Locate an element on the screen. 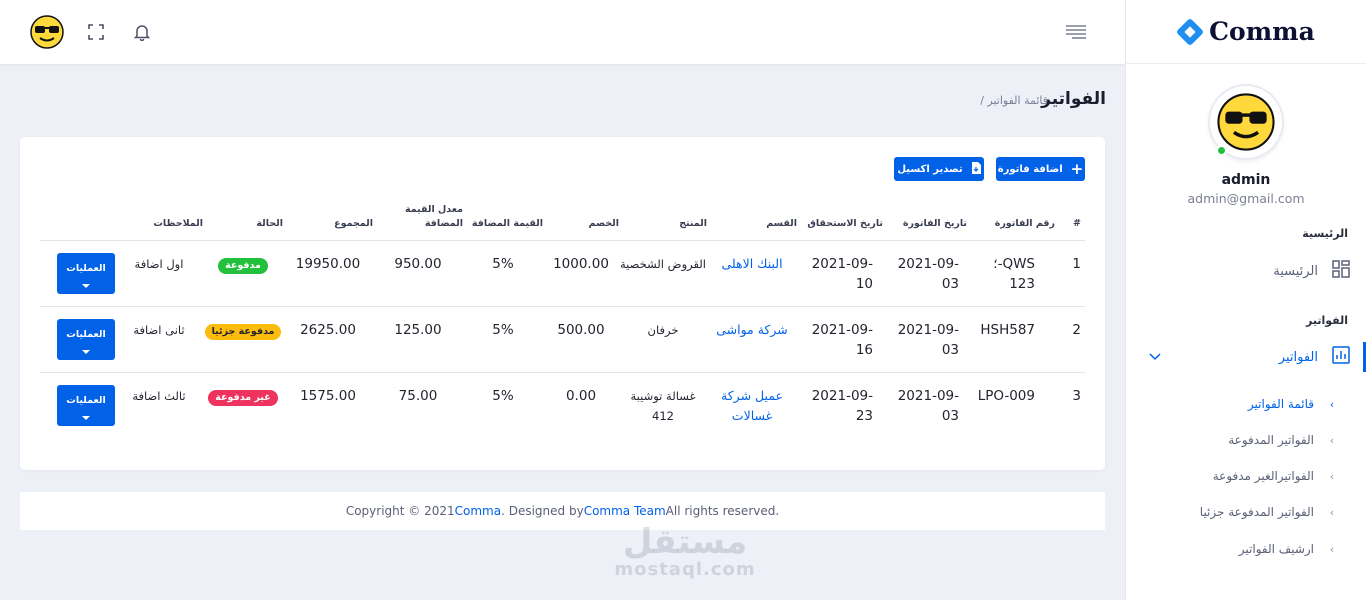  sidebar-item-invoices-label: الفواتير is located at coordinates (1298, 357).